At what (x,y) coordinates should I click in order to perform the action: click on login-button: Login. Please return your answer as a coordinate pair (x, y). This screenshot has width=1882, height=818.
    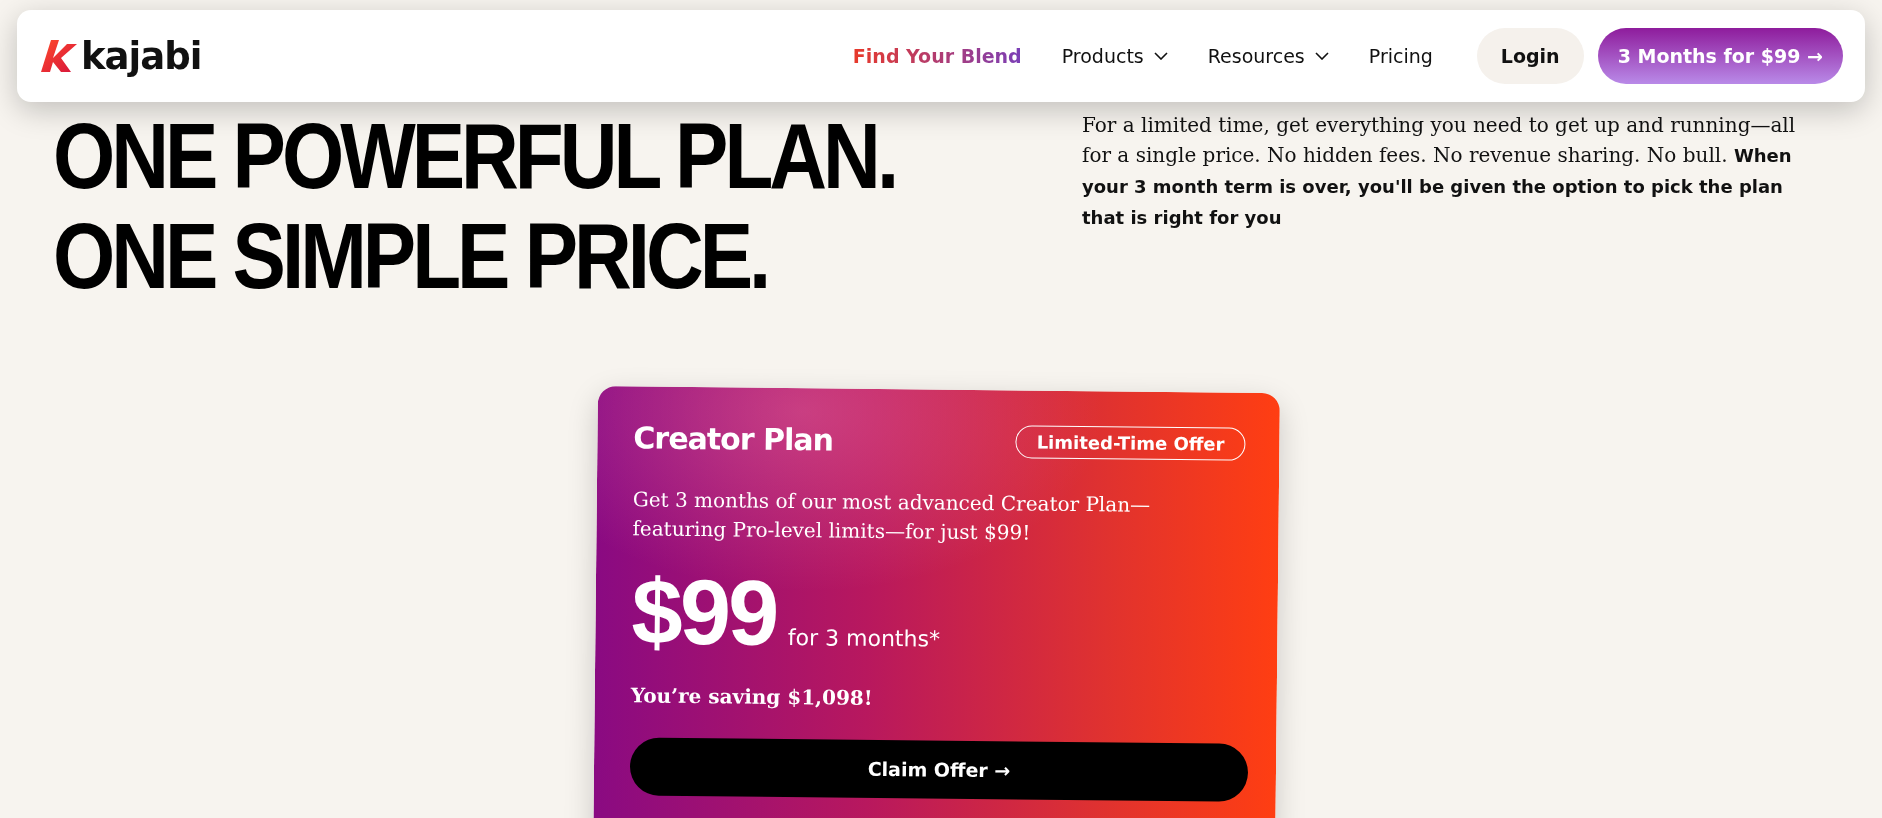
    Looking at the image, I should click on (1530, 56).